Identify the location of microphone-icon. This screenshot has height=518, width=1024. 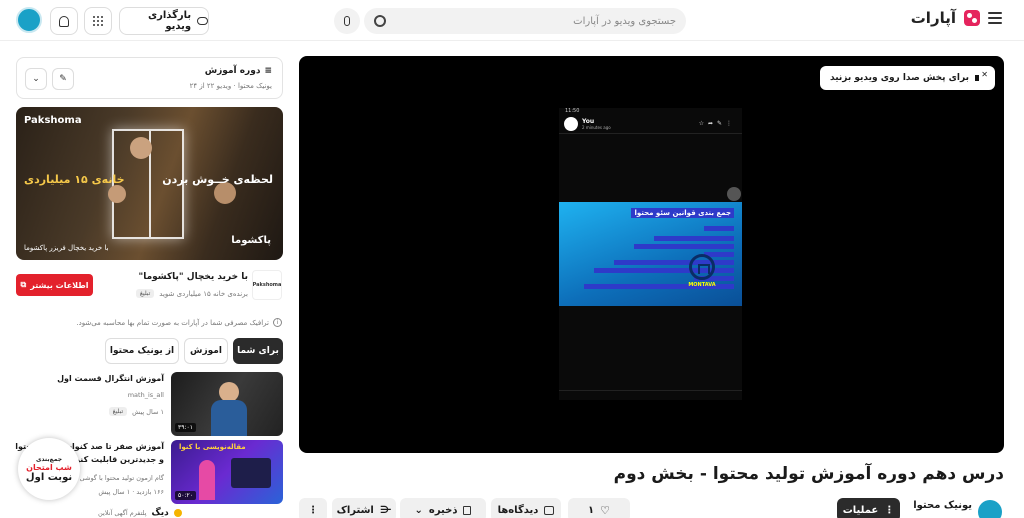
(347, 21).